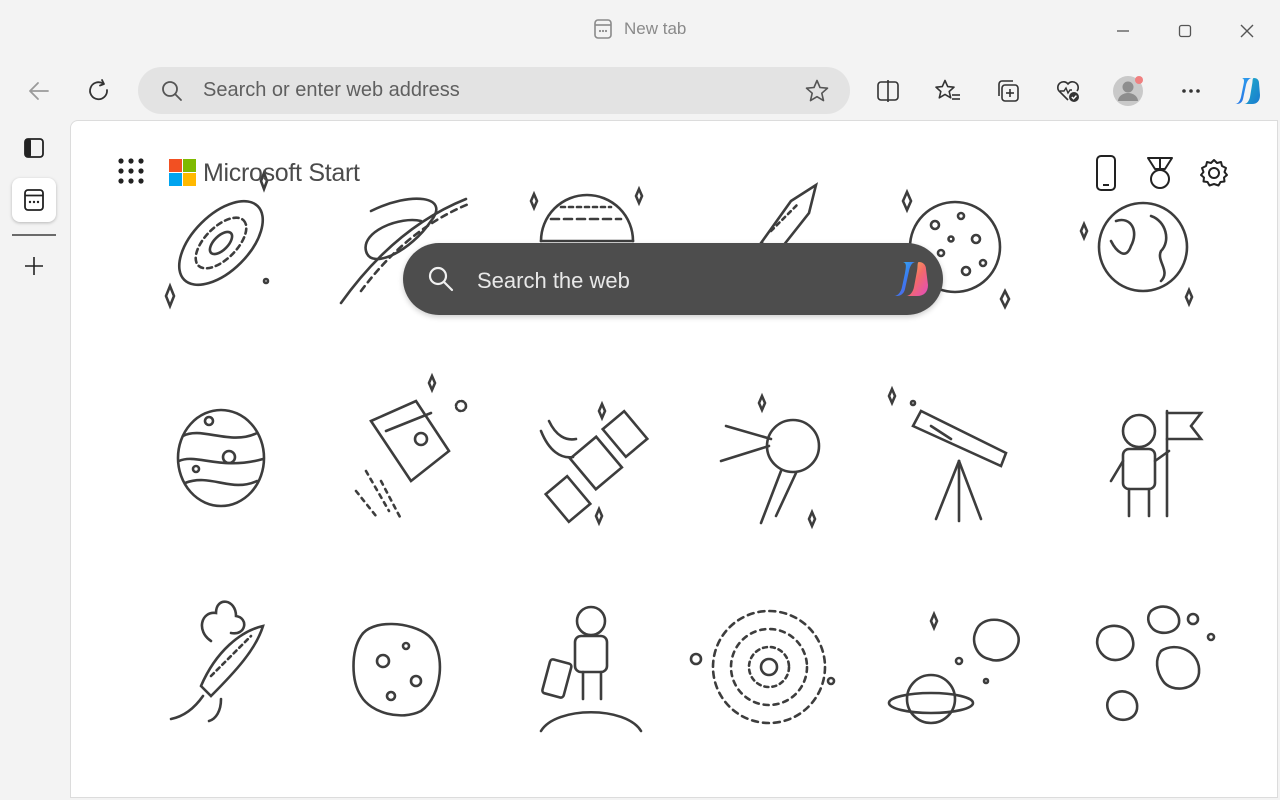 This screenshot has width=1280, height=800. I want to click on microsoft-start-logo: Microsoft Start, so click(264, 173).